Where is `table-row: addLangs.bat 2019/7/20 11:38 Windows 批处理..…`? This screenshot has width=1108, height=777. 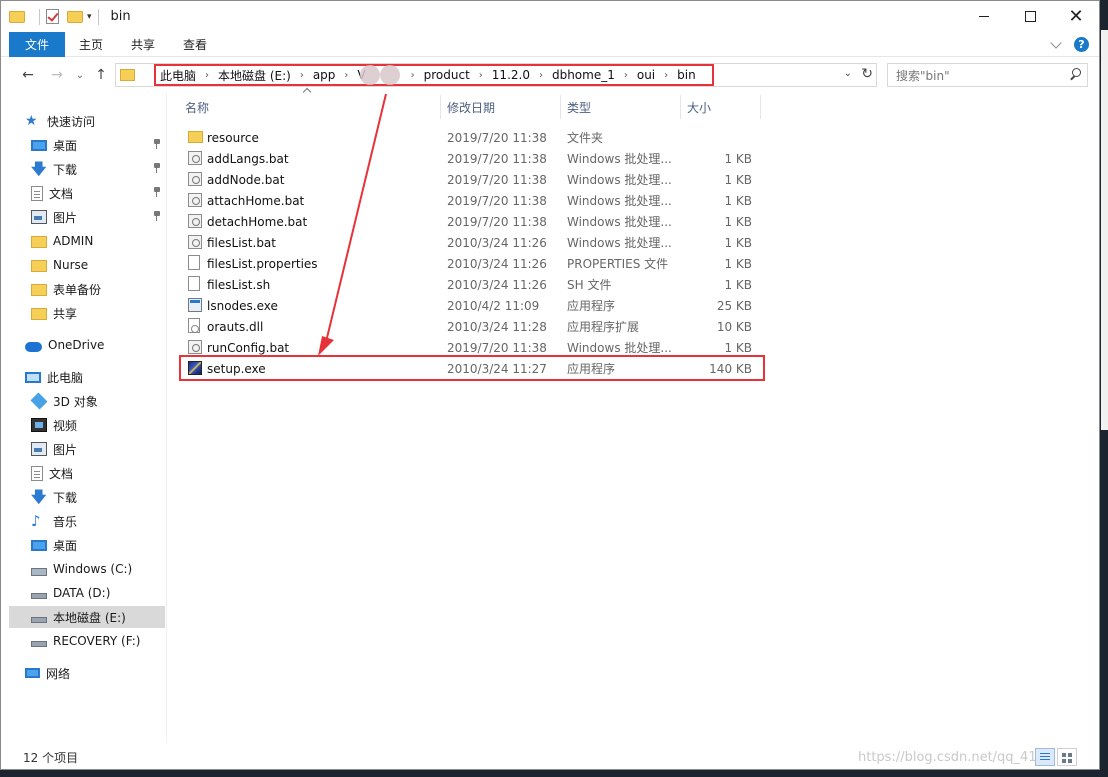
table-row: addLangs.bat 2019/7/20 11:38 Windows 批处理..… is located at coordinates (474, 158).